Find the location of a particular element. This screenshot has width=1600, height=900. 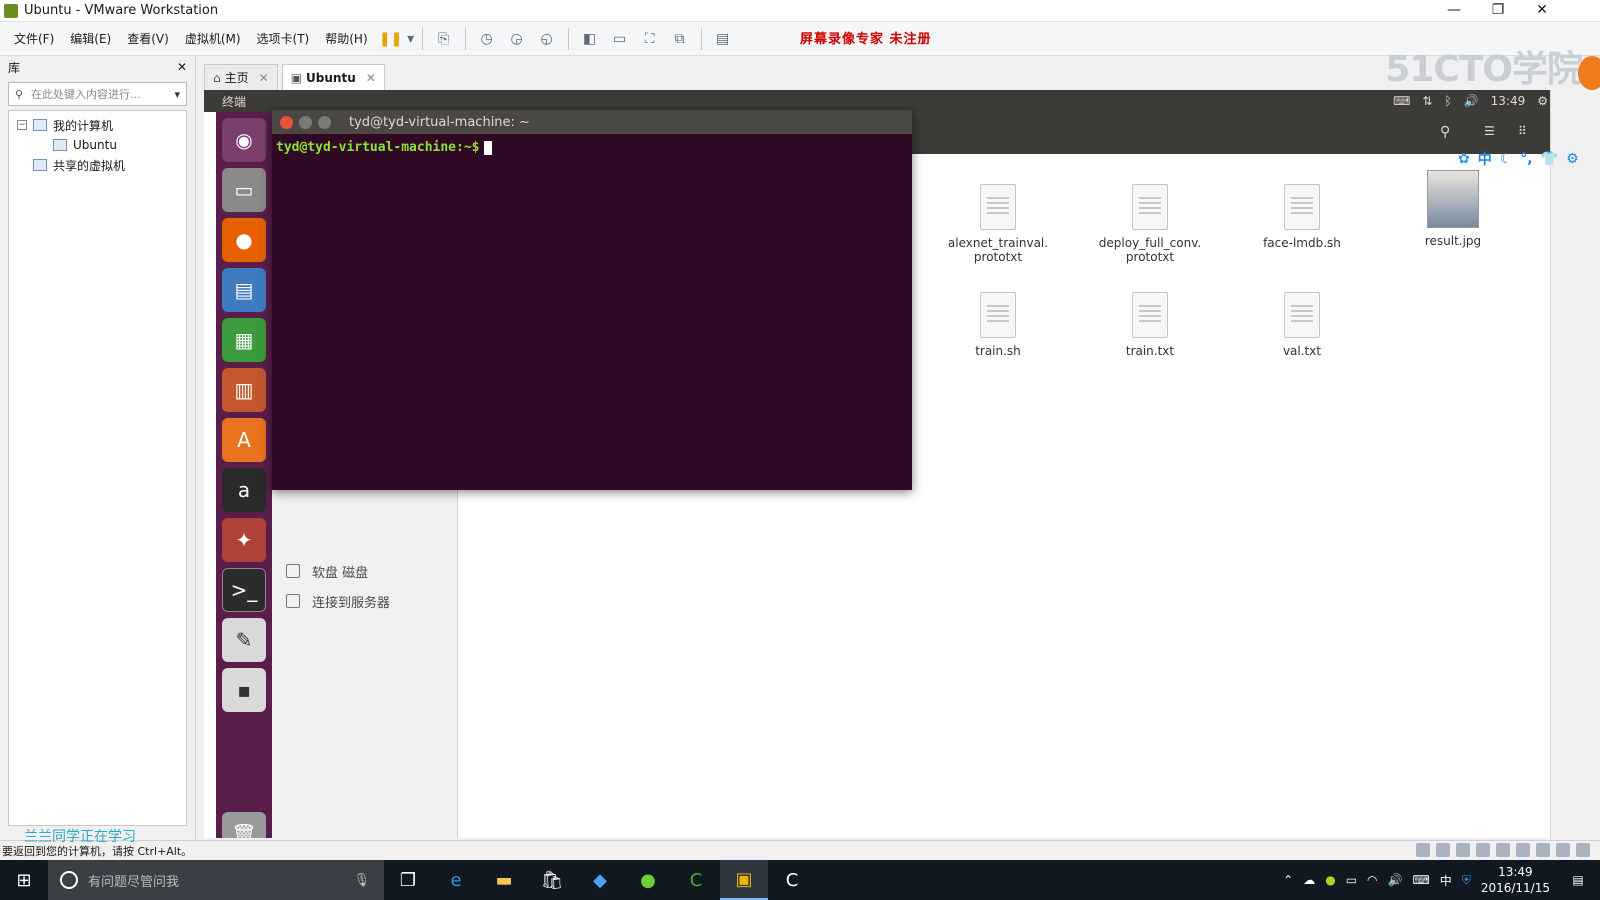

app-blue-icon: ◆ is located at coordinates (600, 880).